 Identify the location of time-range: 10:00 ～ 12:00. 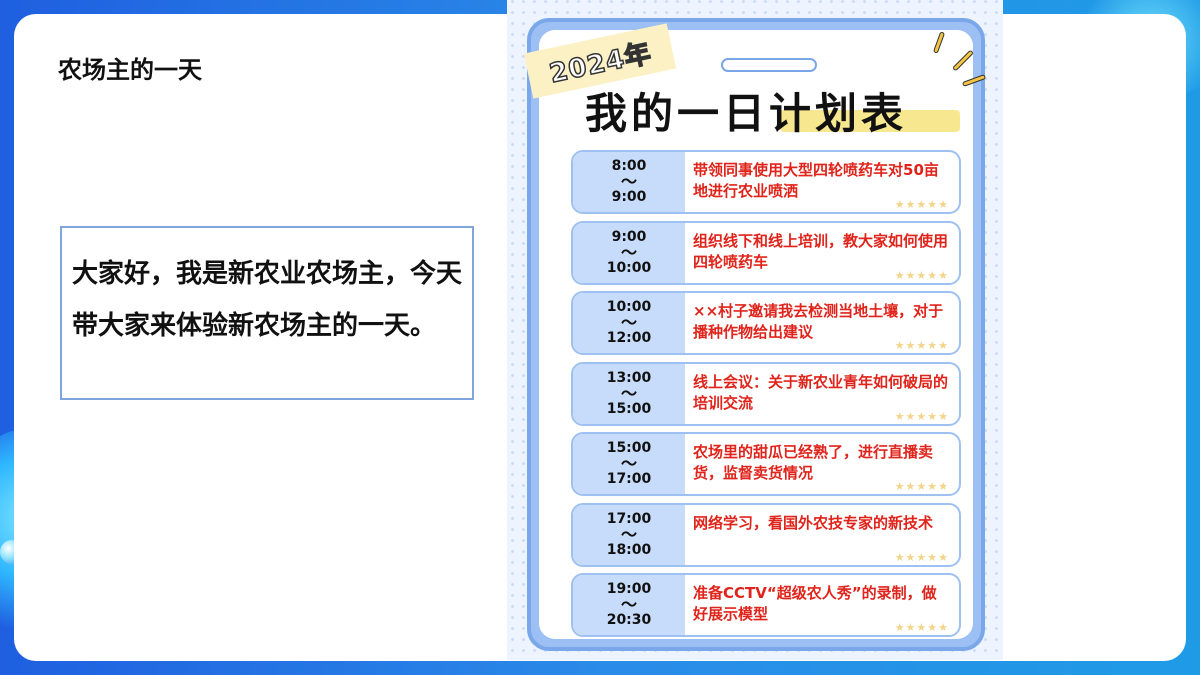
(629, 323).